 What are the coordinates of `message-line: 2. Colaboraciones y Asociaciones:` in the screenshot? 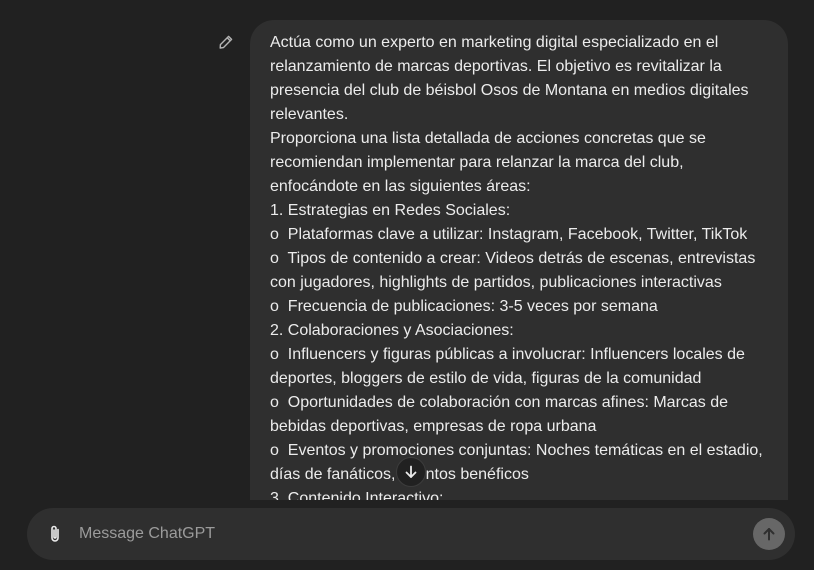 It's located at (392, 330).